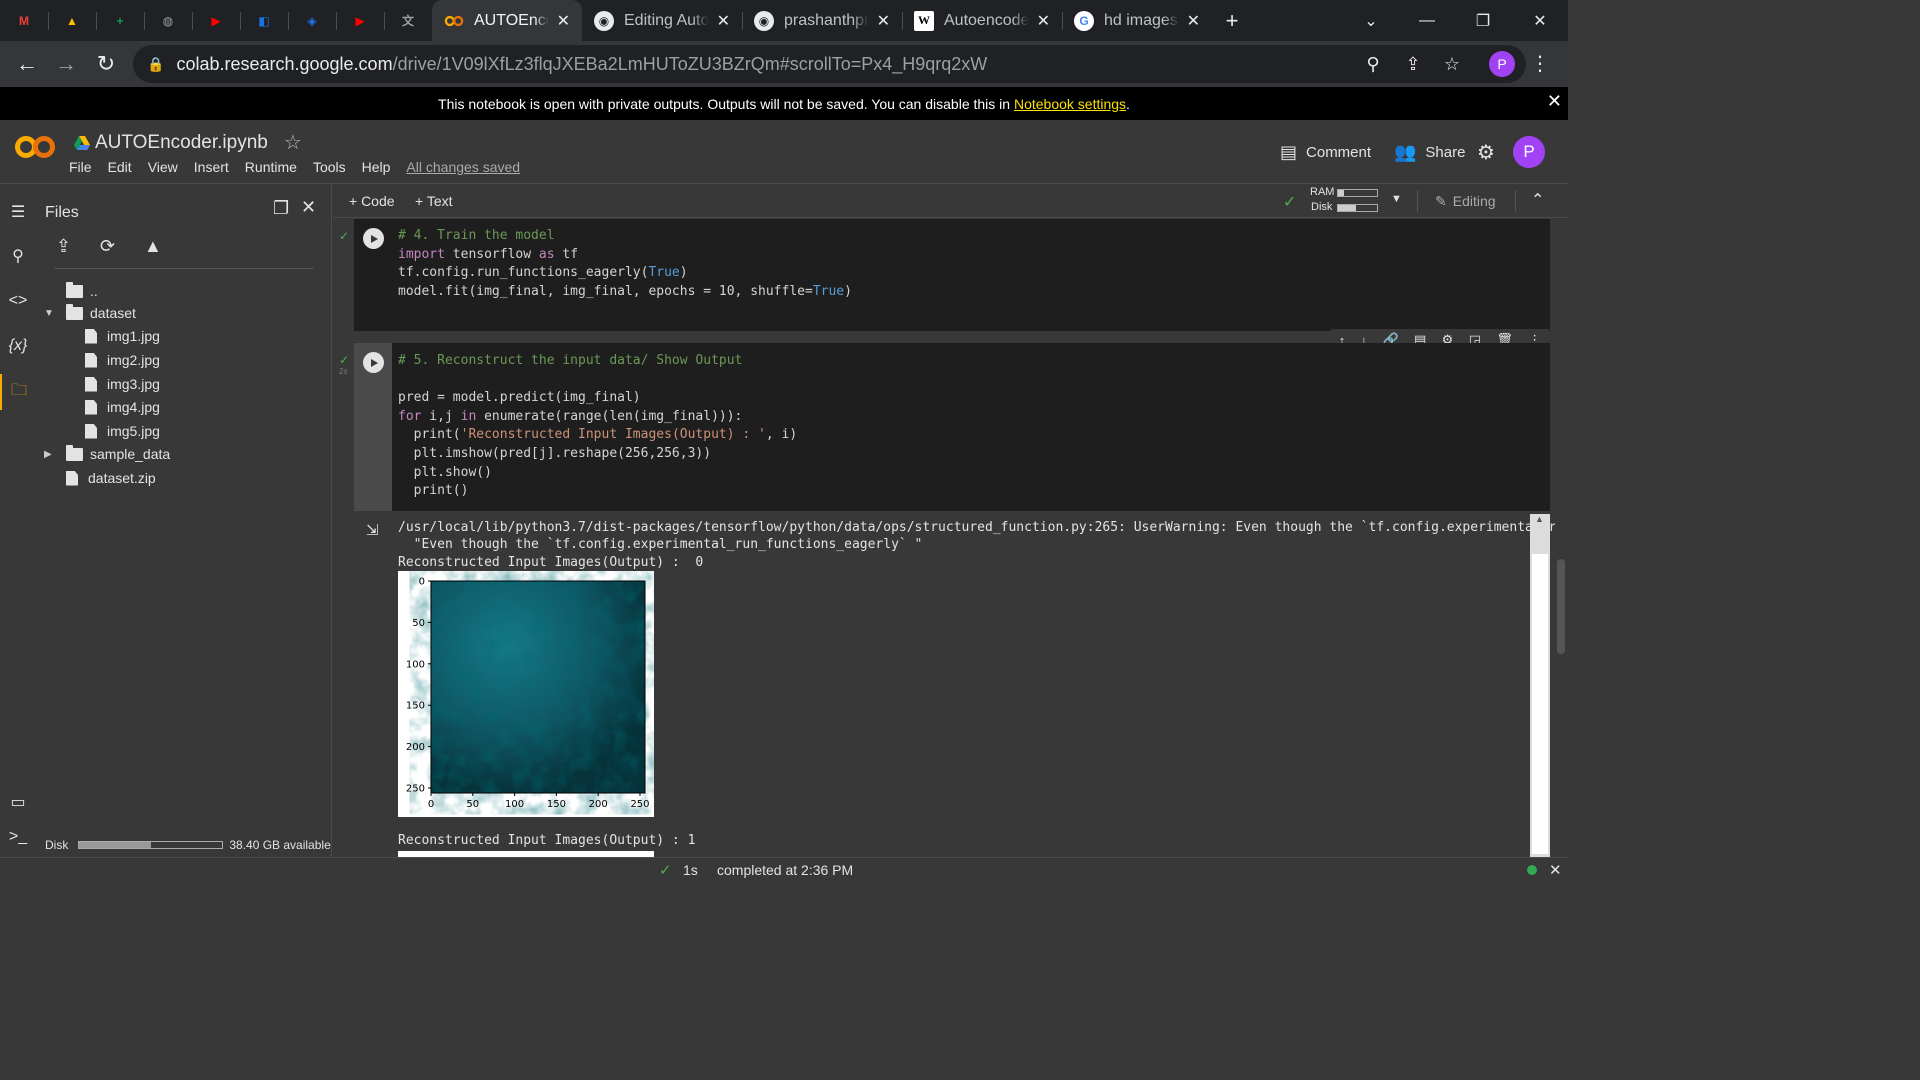 This screenshot has height=1080, width=1920. What do you see at coordinates (80, 167) in the screenshot?
I see `menu-item-file: File` at bounding box center [80, 167].